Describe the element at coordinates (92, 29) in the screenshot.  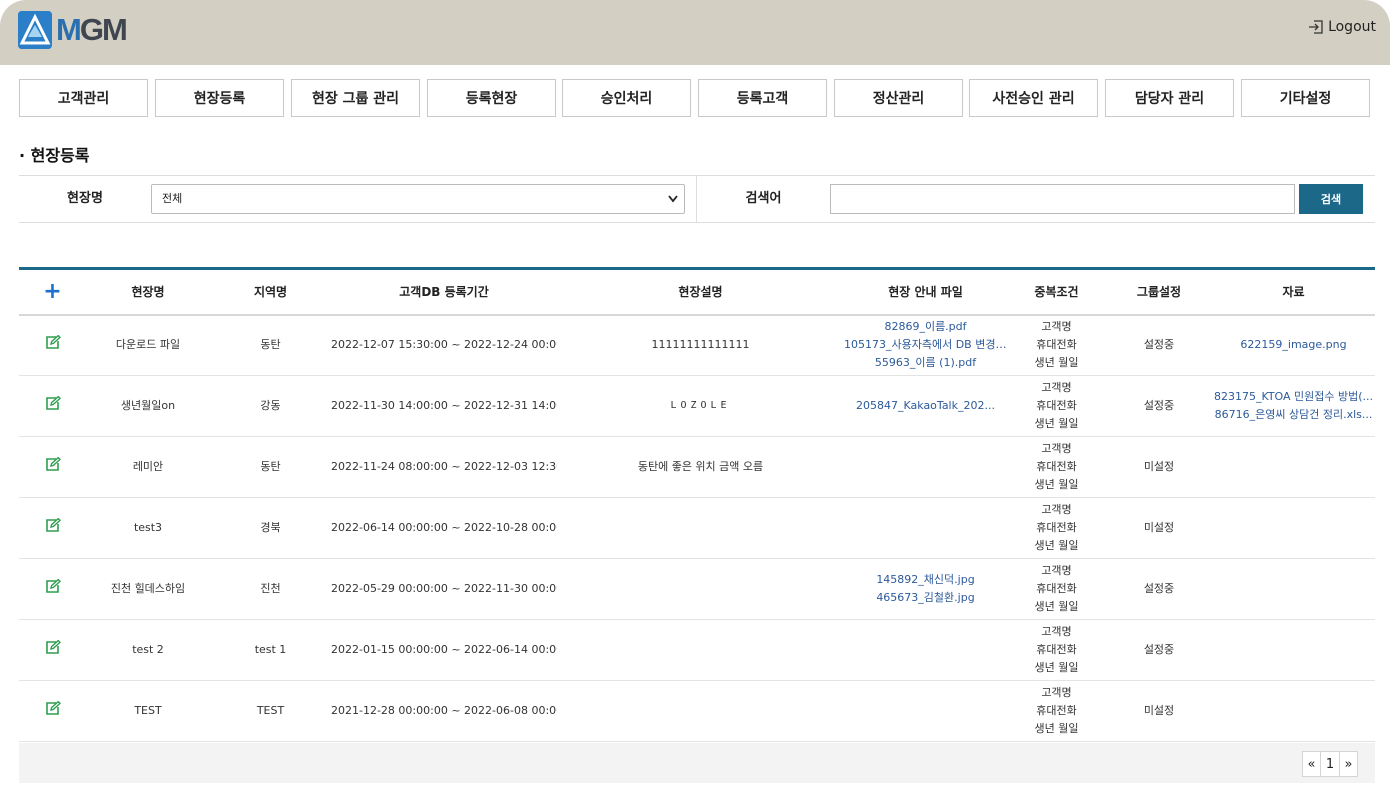
I see `logo-text: MGM` at that location.